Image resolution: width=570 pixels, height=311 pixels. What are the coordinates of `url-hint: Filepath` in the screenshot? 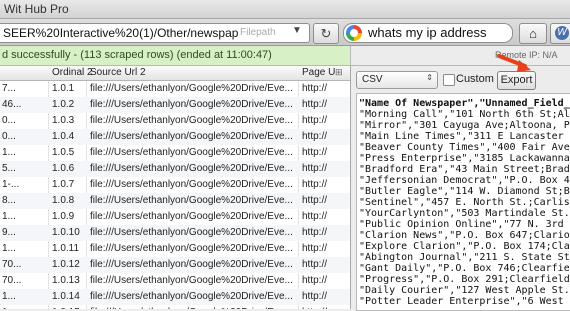 It's located at (258, 32).